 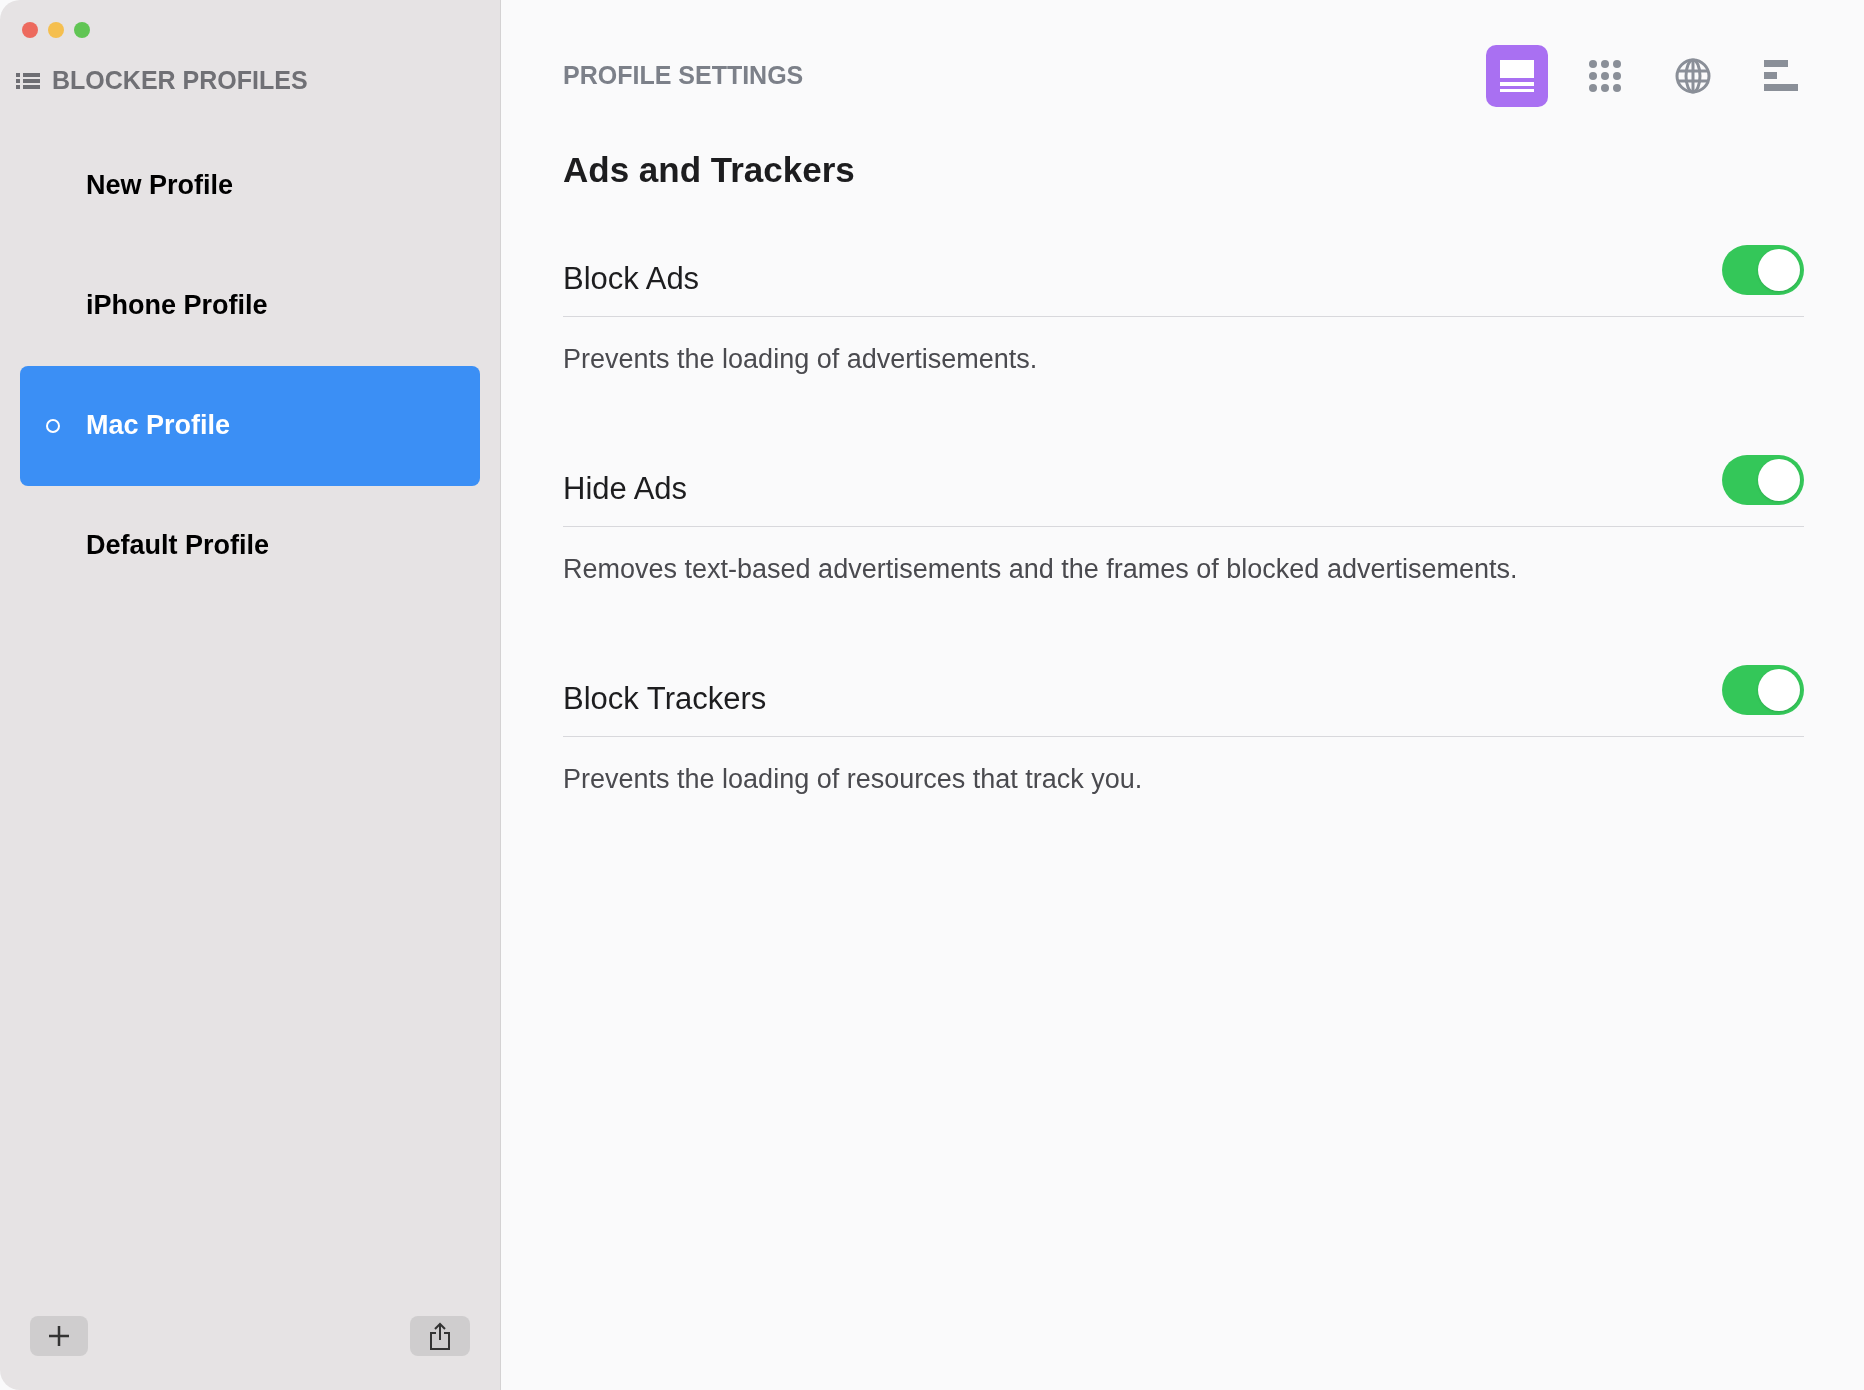 I want to click on globe-icon, so click(x=1693, y=76).